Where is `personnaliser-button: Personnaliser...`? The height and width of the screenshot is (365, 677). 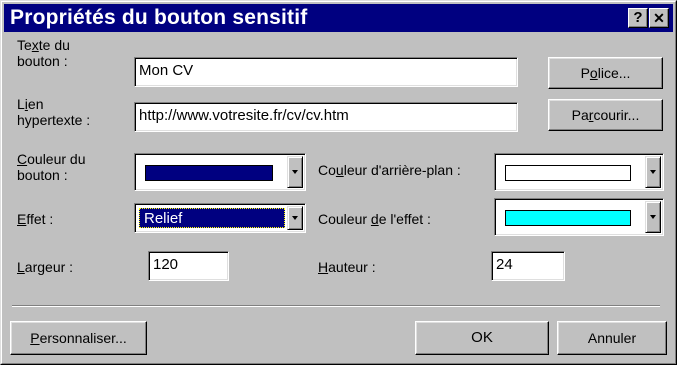
personnaliser-button: Personnaliser... is located at coordinates (78, 338).